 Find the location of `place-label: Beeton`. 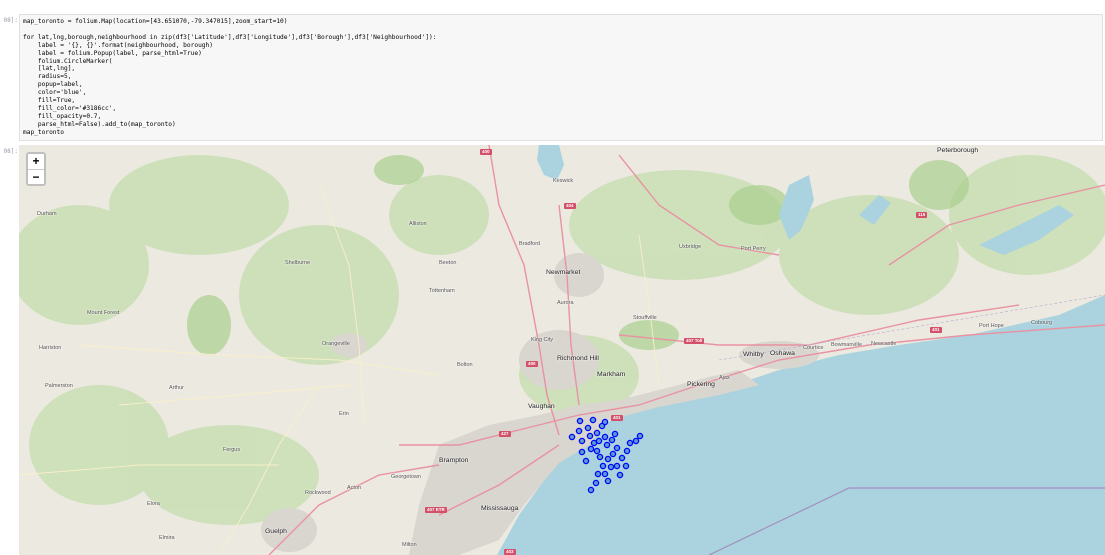

place-label: Beeton is located at coordinates (448, 263).